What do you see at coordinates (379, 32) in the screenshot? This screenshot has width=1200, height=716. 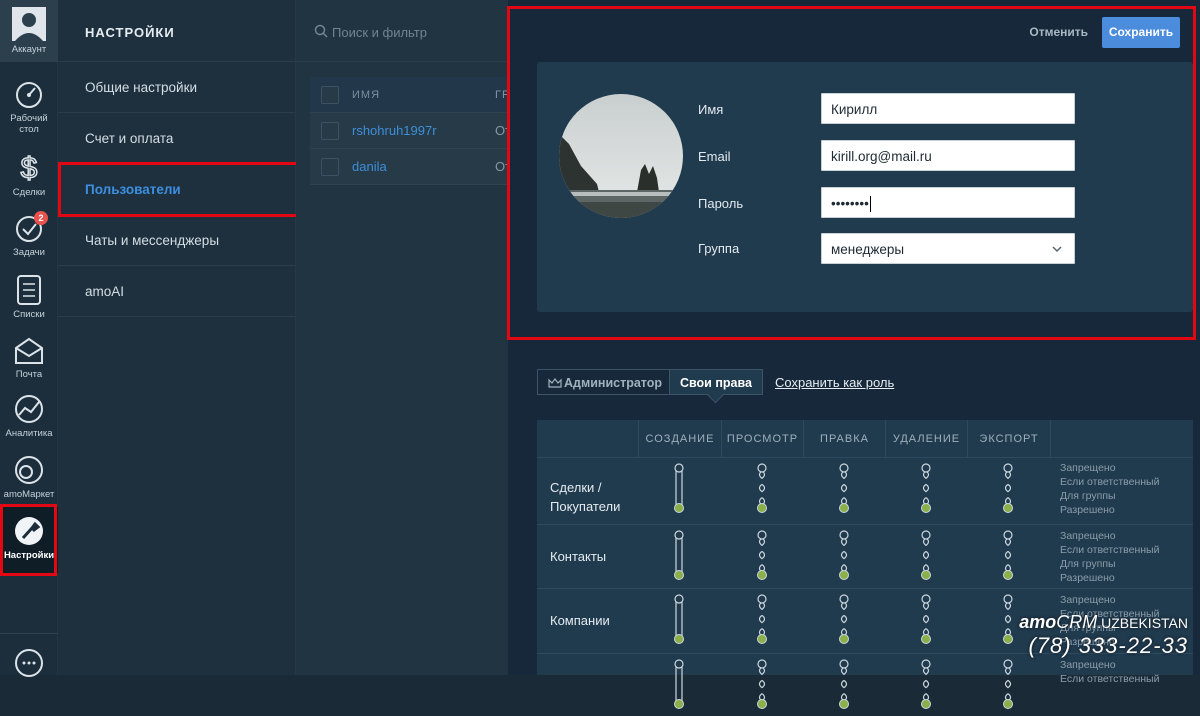 I see `search-placeholder: Поиск и фильтр` at bounding box center [379, 32].